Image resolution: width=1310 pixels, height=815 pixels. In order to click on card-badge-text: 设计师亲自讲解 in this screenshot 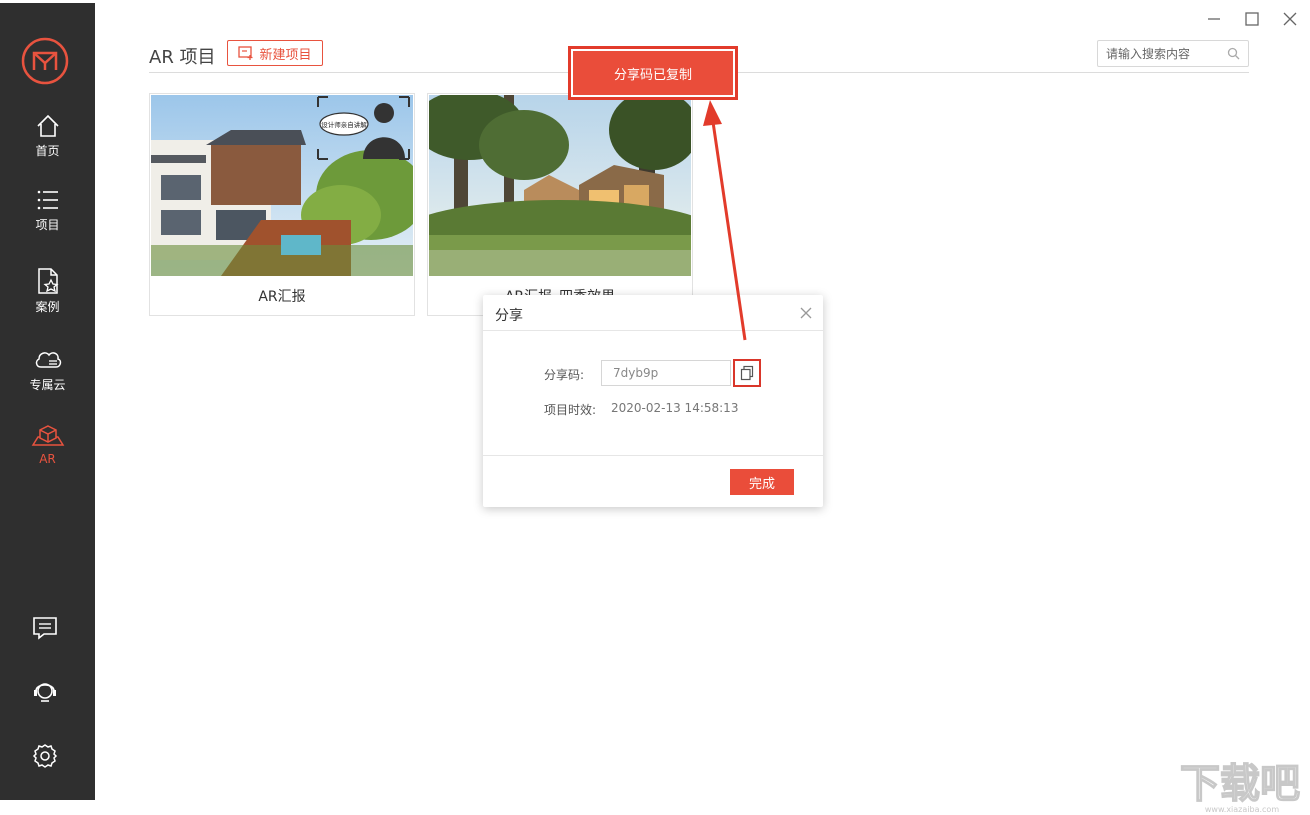, I will do `click(344, 124)`.